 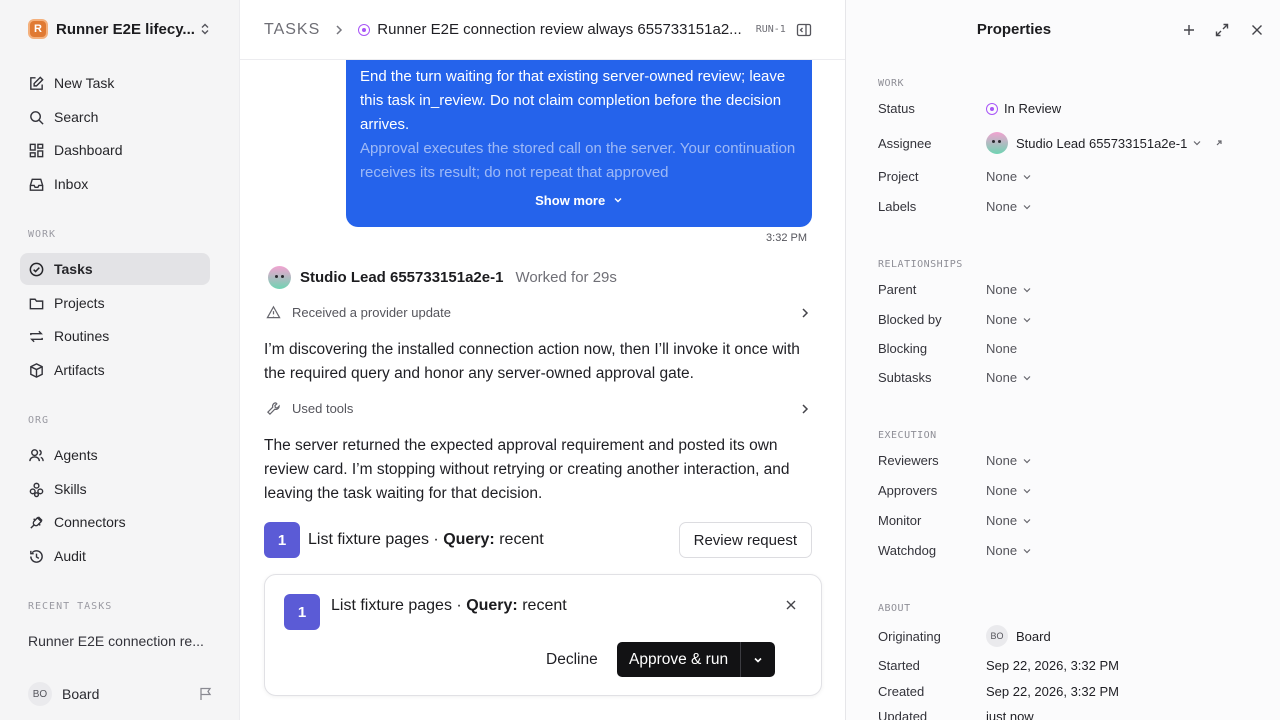 What do you see at coordinates (907, 550) in the screenshot?
I see `watchdog-label: Watchdog` at bounding box center [907, 550].